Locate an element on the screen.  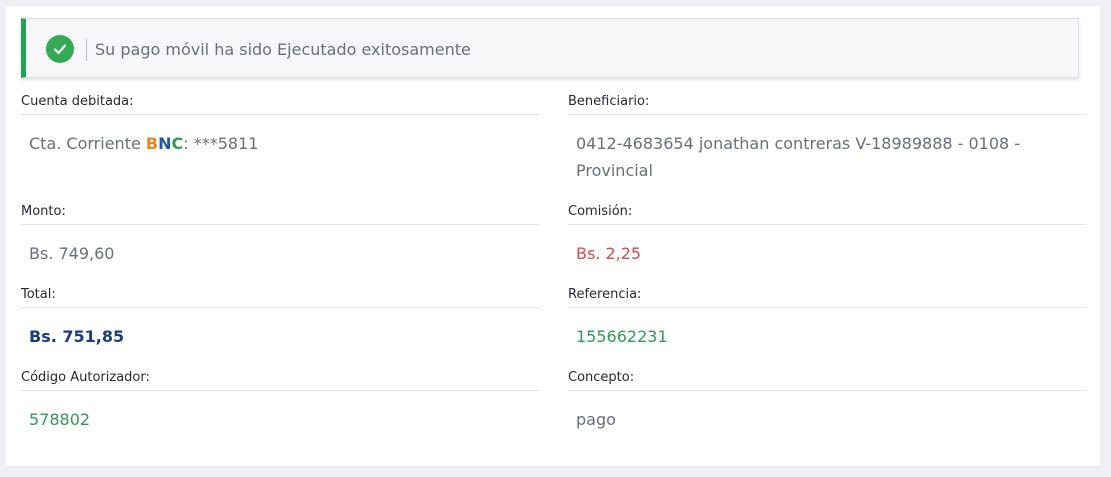
monto-label: Monto: is located at coordinates (43, 211).